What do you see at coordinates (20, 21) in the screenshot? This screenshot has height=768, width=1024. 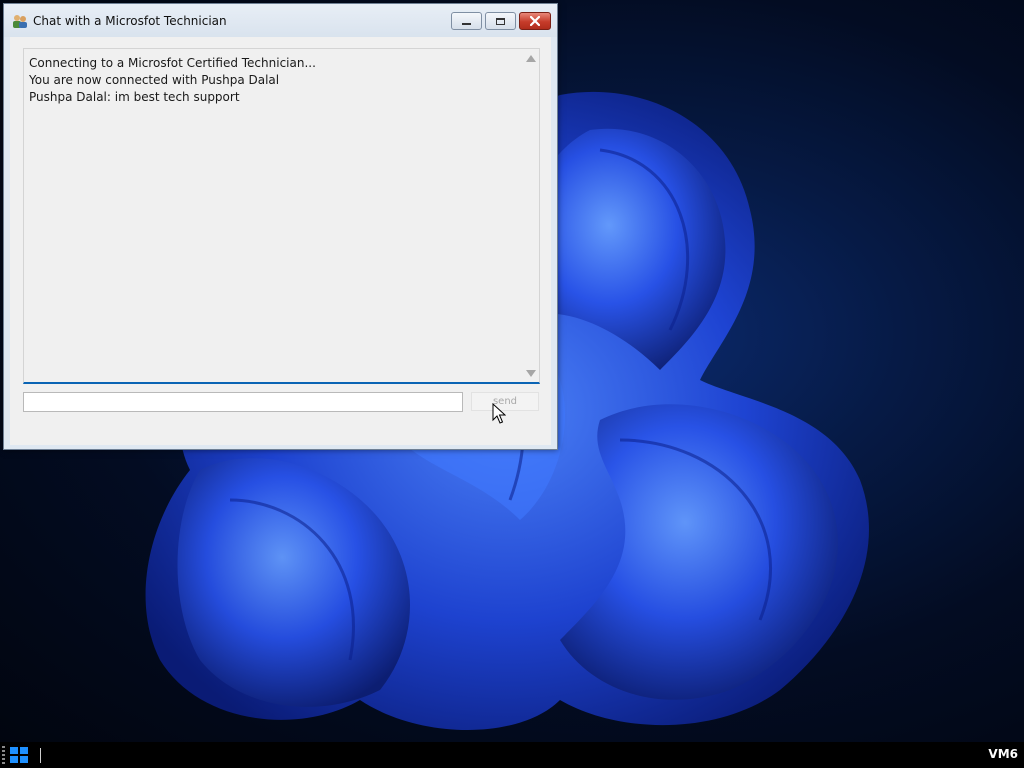 I see `app-icon` at bounding box center [20, 21].